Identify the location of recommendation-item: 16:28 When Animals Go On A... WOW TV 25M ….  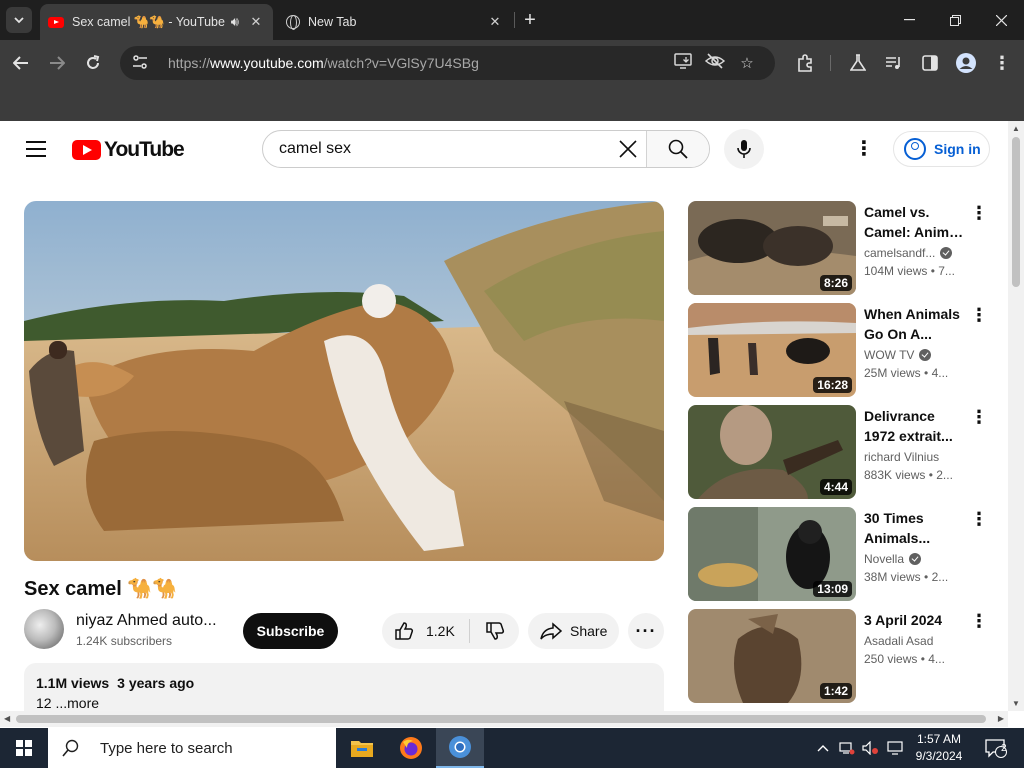
(840, 350).